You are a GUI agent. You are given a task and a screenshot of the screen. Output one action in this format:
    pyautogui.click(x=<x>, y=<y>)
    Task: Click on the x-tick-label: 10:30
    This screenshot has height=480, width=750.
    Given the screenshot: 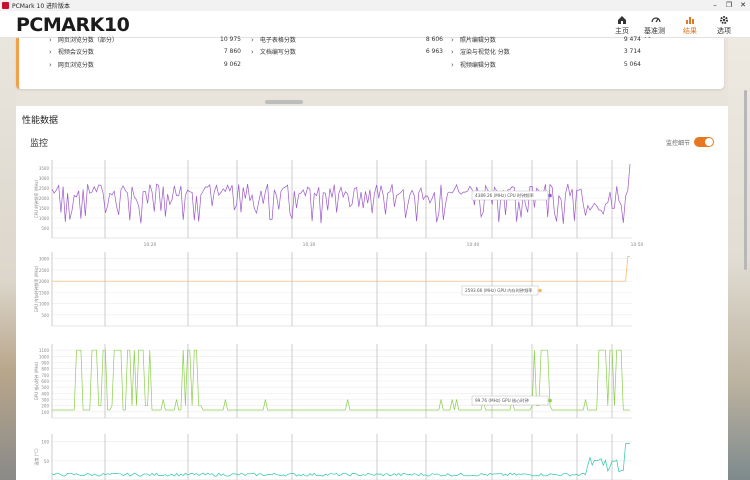 What is the action you would take?
    pyautogui.click(x=309, y=245)
    